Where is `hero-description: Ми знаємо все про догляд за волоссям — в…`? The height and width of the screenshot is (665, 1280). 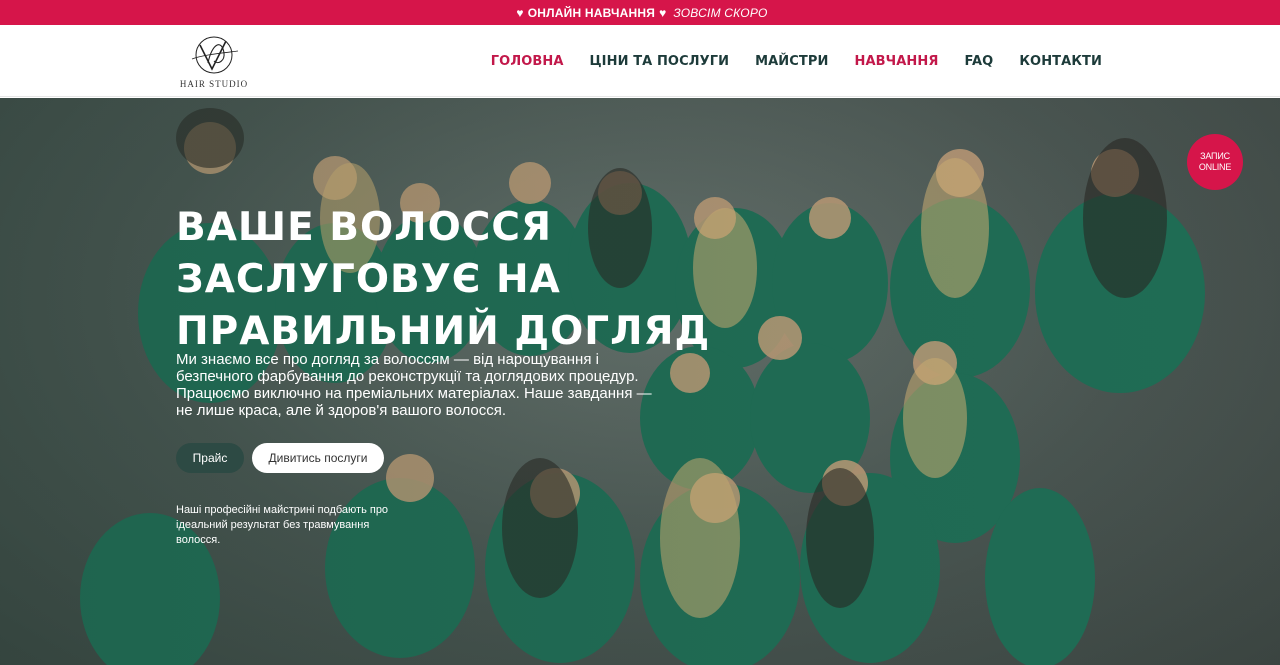 hero-description: Ми знаємо все про догляд за волоссям — в… is located at coordinates (414, 385).